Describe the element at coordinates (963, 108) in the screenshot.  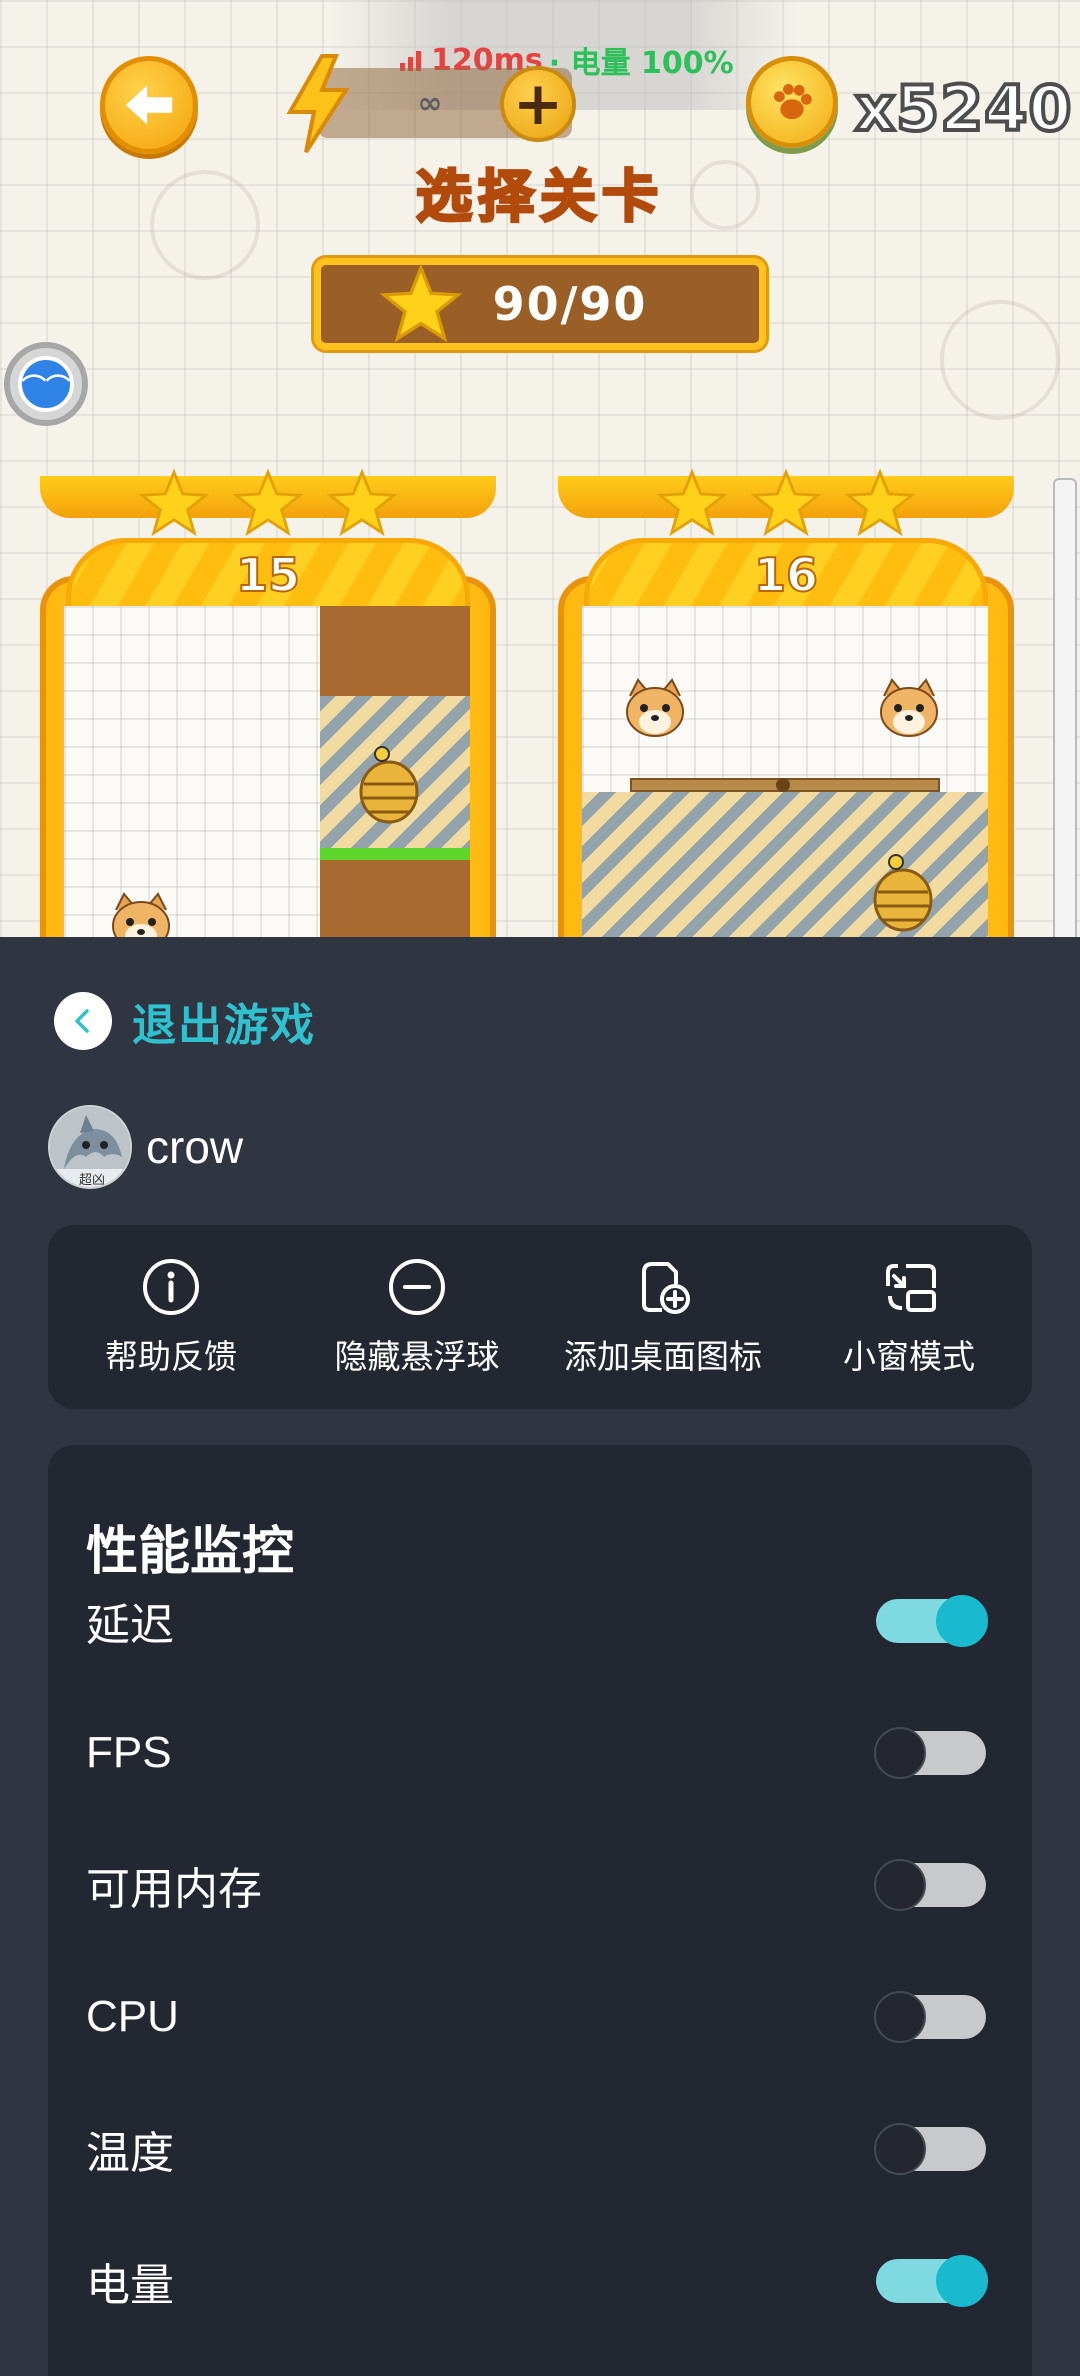
I see `coin-count: x5240` at that location.